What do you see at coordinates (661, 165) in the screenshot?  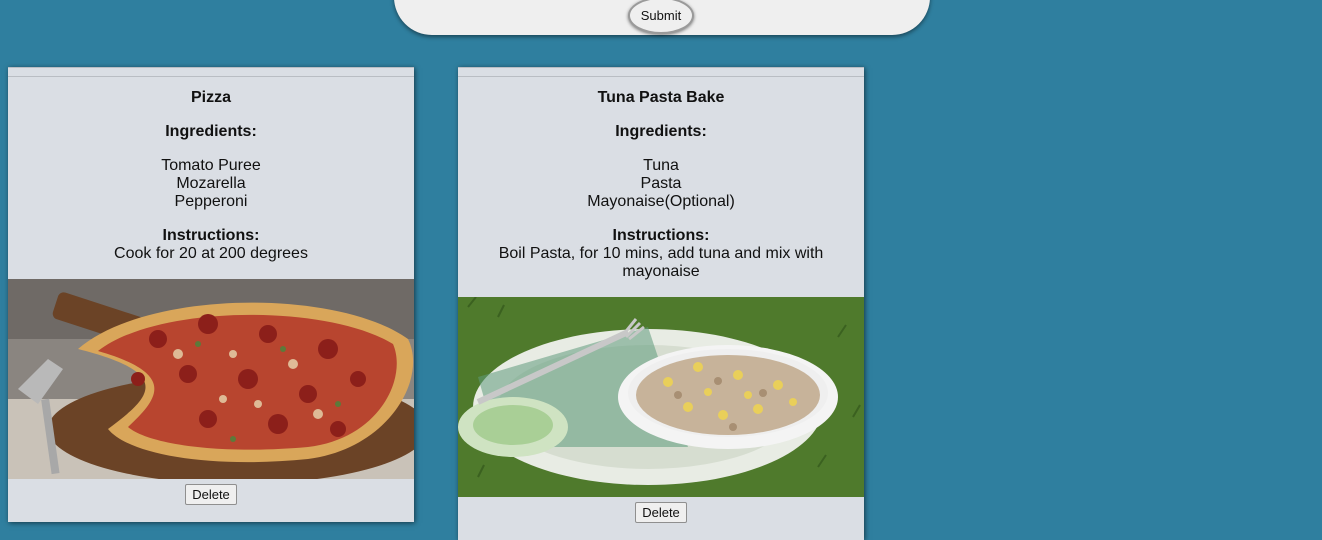 I see `ingredient-item: Tuna` at bounding box center [661, 165].